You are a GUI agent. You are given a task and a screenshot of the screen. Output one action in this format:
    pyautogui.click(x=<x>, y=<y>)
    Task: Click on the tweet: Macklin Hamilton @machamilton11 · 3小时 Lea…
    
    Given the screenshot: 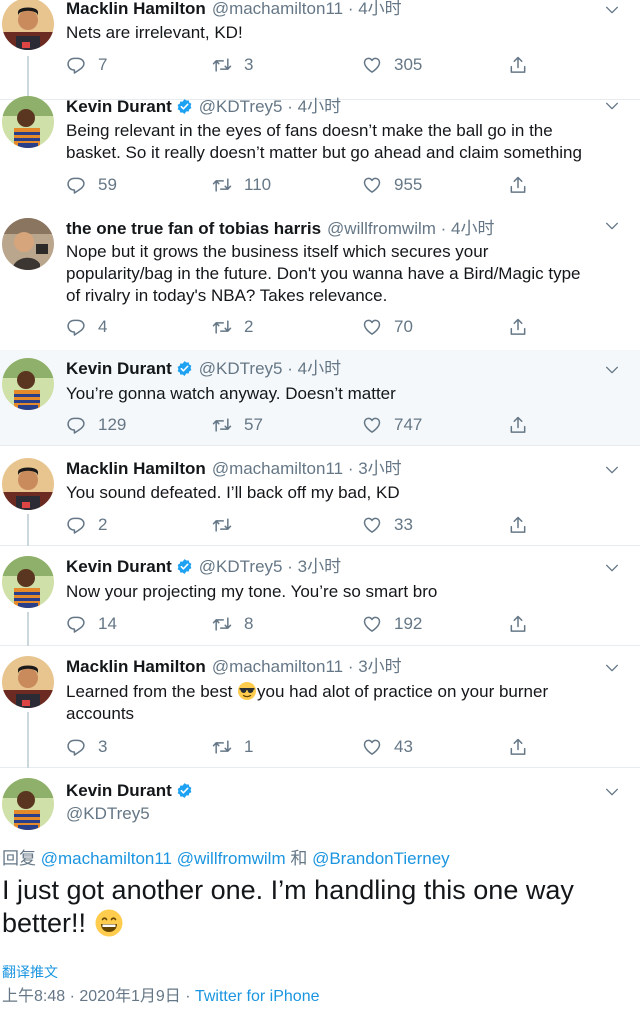 What is the action you would take?
    pyautogui.click(x=320, y=707)
    